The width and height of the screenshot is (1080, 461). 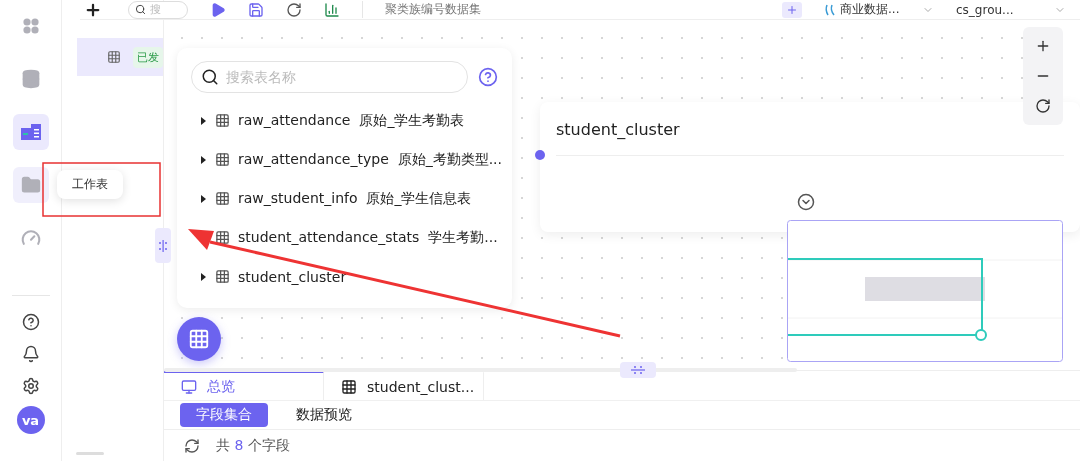 I want to click on status-badge: 已发, so click(x=148, y=57).